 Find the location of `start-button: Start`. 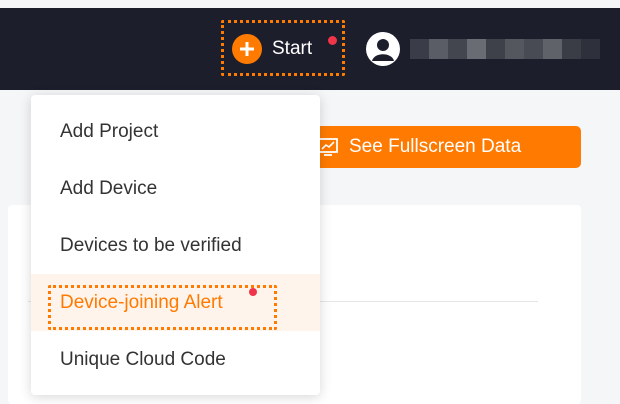

start-button: Start is located at coordinates (272, 49).